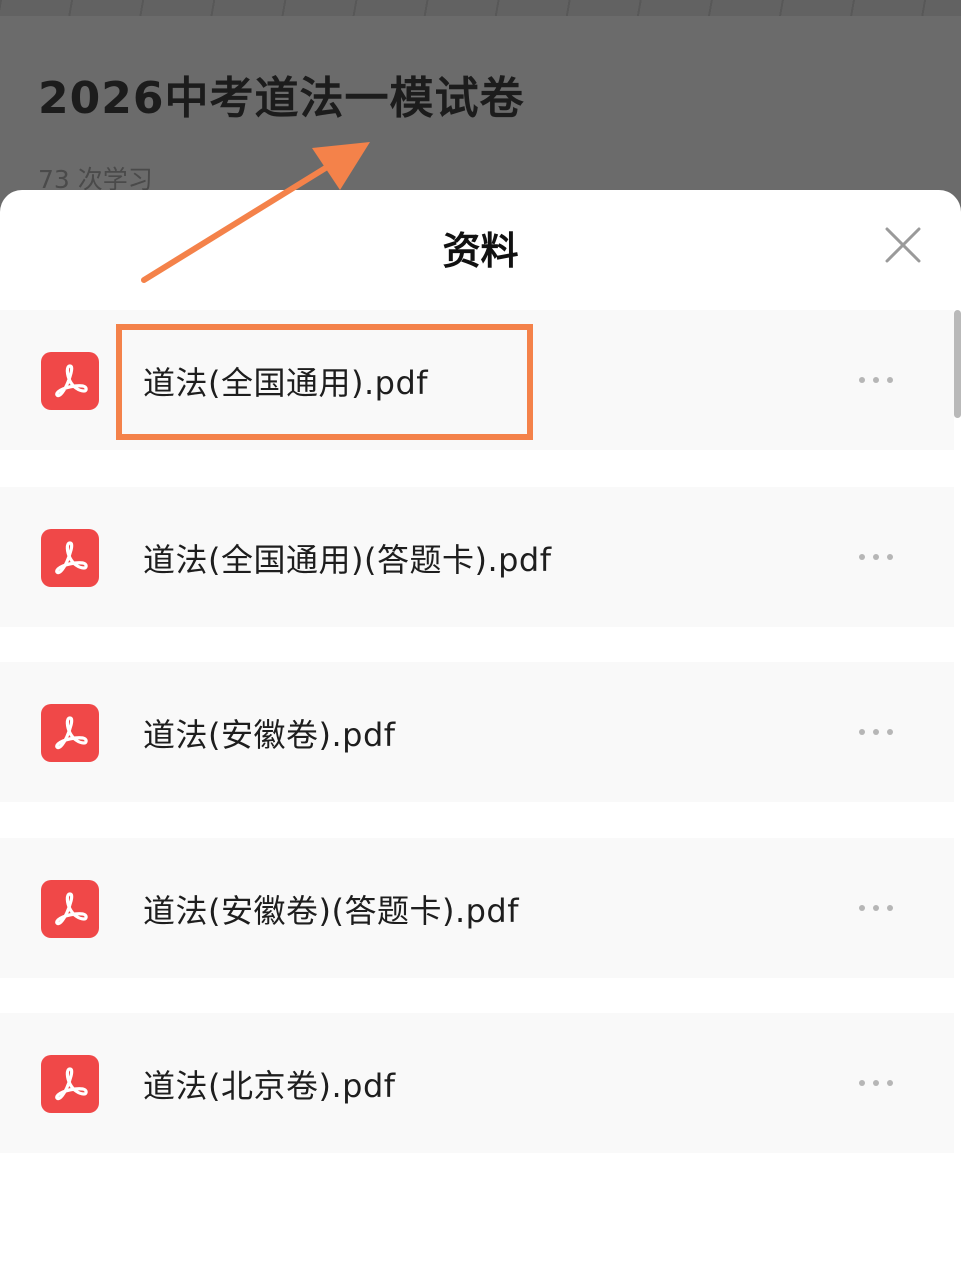 Image resolution: width=961 pixels, height=1280 pixels. I want to click on file-name: 道法(安徽卷)(答题卡).pdf, so click(331, 911).